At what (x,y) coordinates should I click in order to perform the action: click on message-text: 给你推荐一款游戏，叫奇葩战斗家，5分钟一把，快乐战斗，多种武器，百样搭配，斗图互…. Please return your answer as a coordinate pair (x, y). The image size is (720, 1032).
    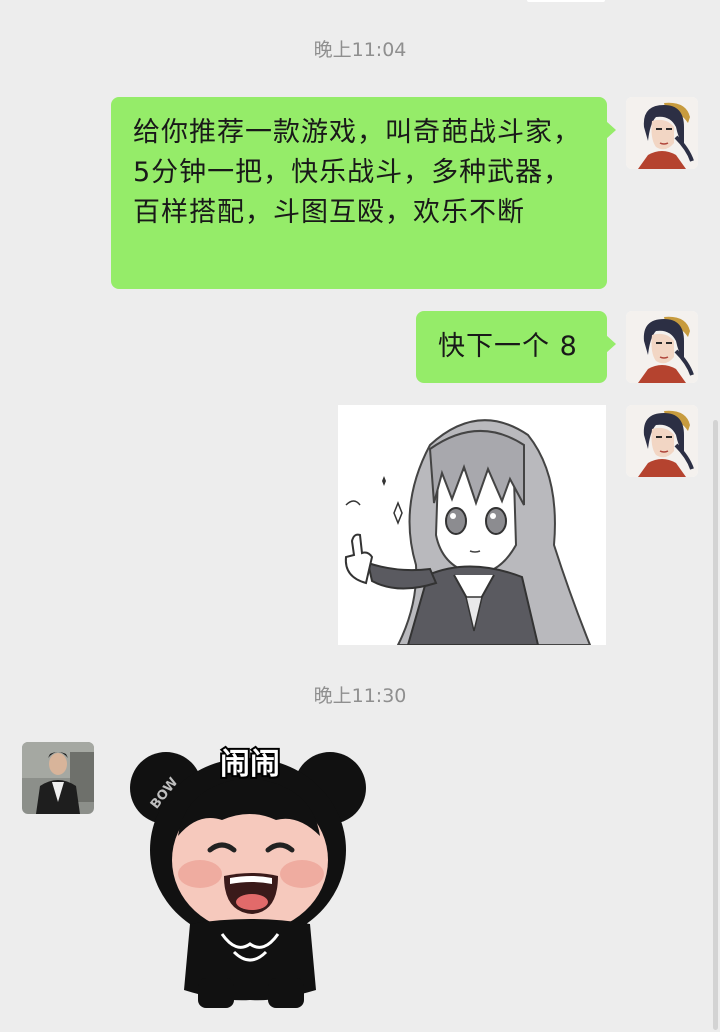
    Looking at the image, I should click on (357, 172).